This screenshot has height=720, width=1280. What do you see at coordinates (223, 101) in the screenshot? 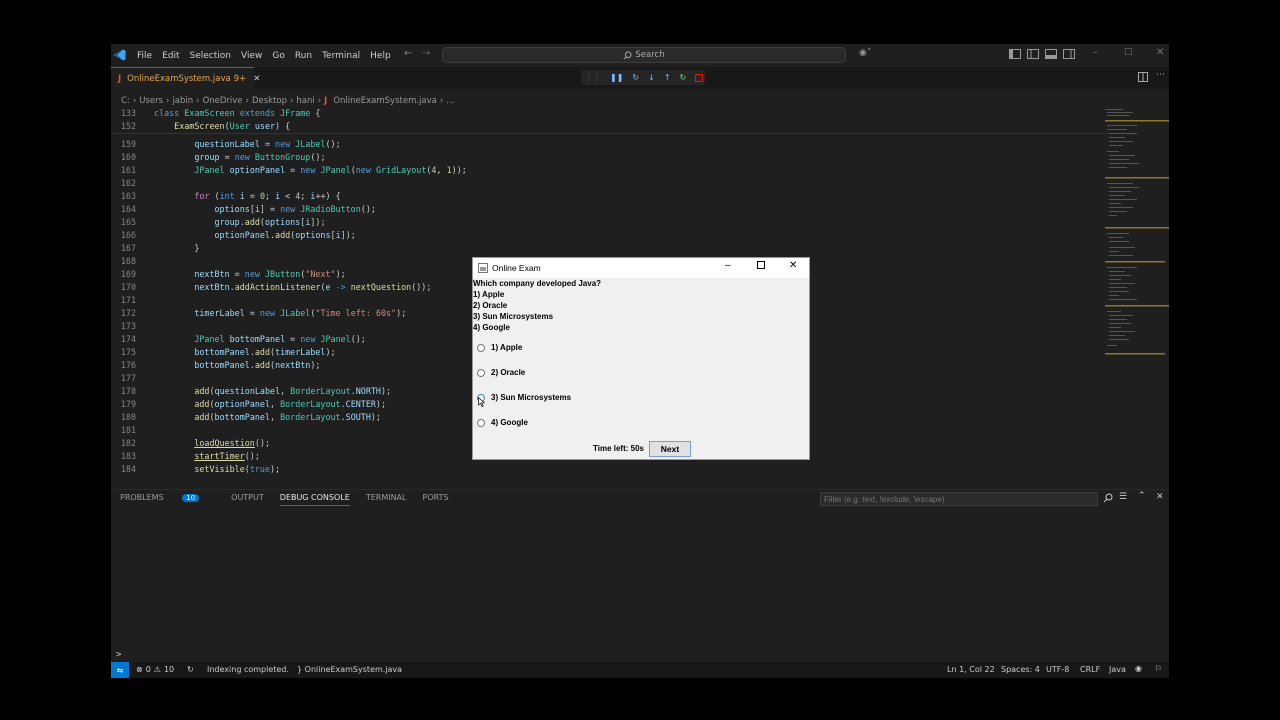
I see `breadcrumb-onedrive: OneDrive` at bounding box center [223, 101].